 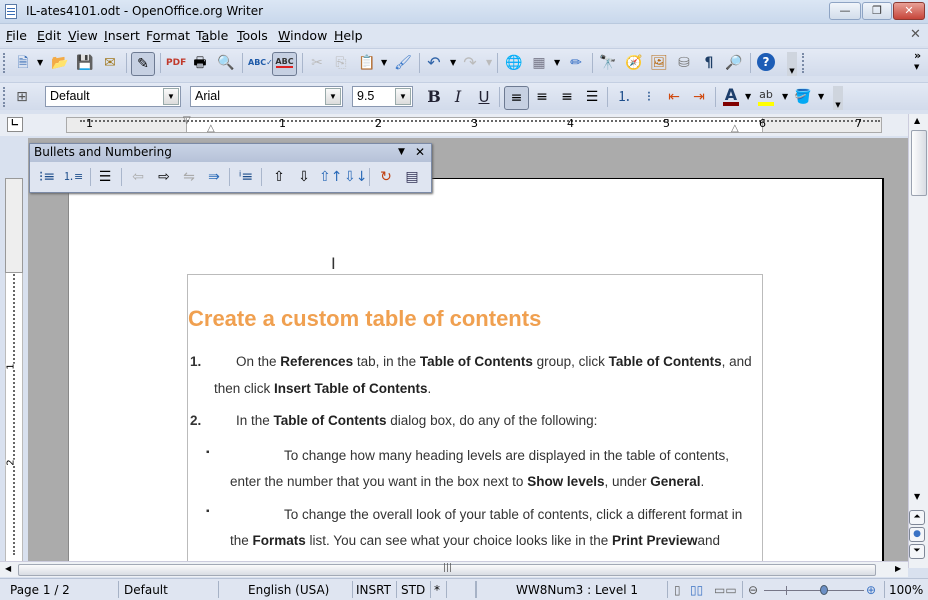 What do you see at coordinates (917, 534) in the screenshot?
I see `navigation-button: ●` at bounding box center [917, 534].